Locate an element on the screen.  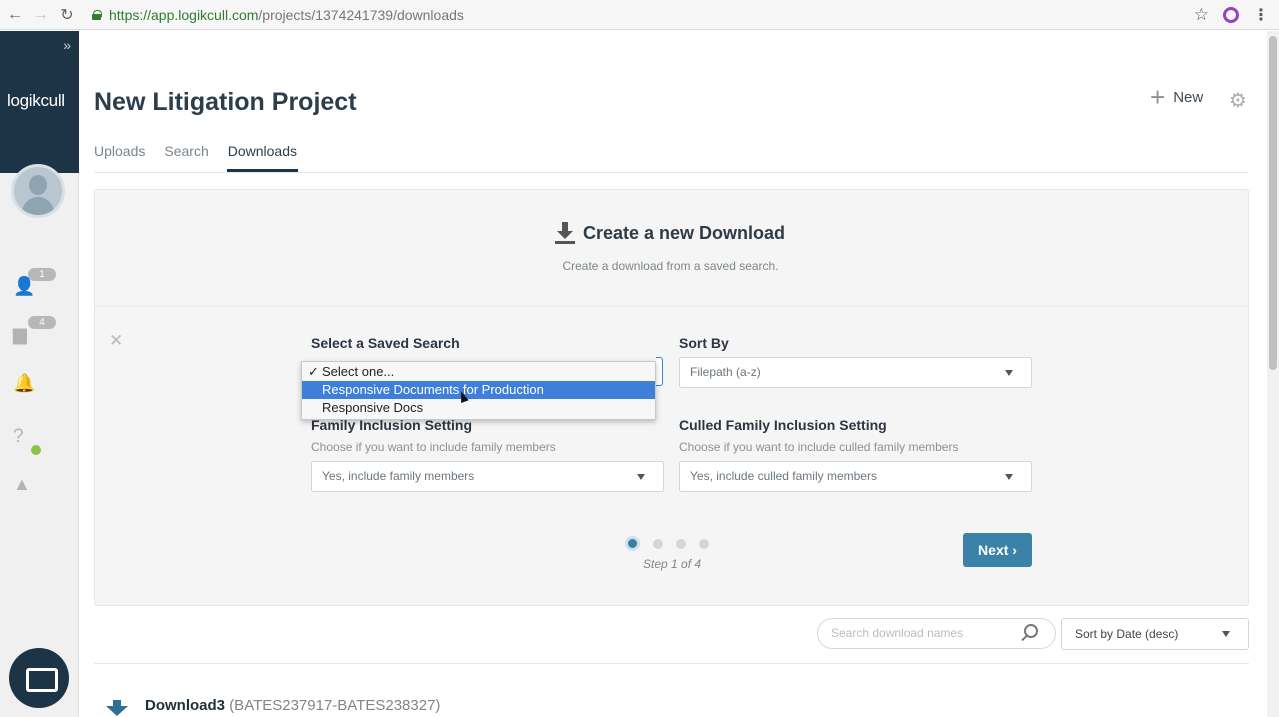
family-inclusion-value: Yes, include family members is located at coordinates (398, 476).